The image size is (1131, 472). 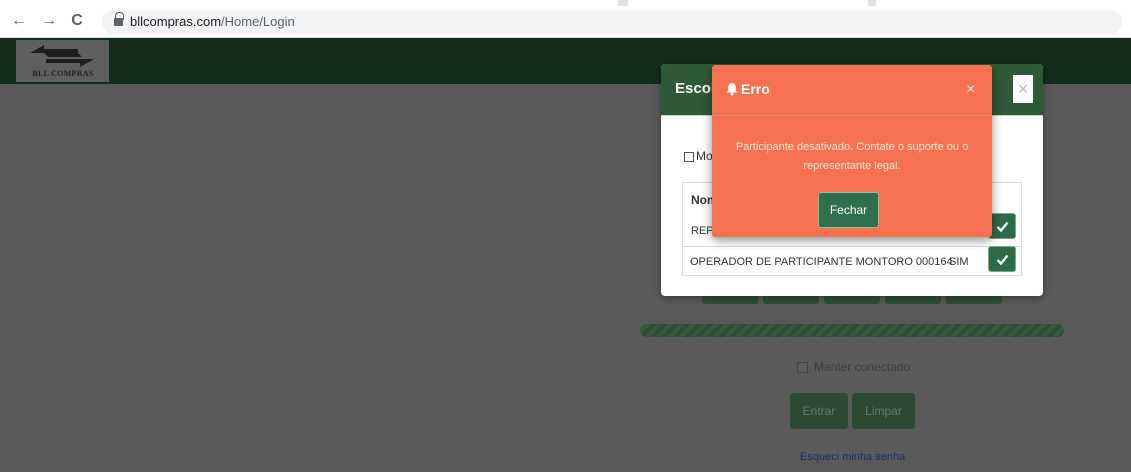 What do you see at coordinates (821, 262) in the screenshot?
I see `table-row-name: OPERADOR DE PARTICIPANTE MONTORO 000164` at bounding box center [821, 262].